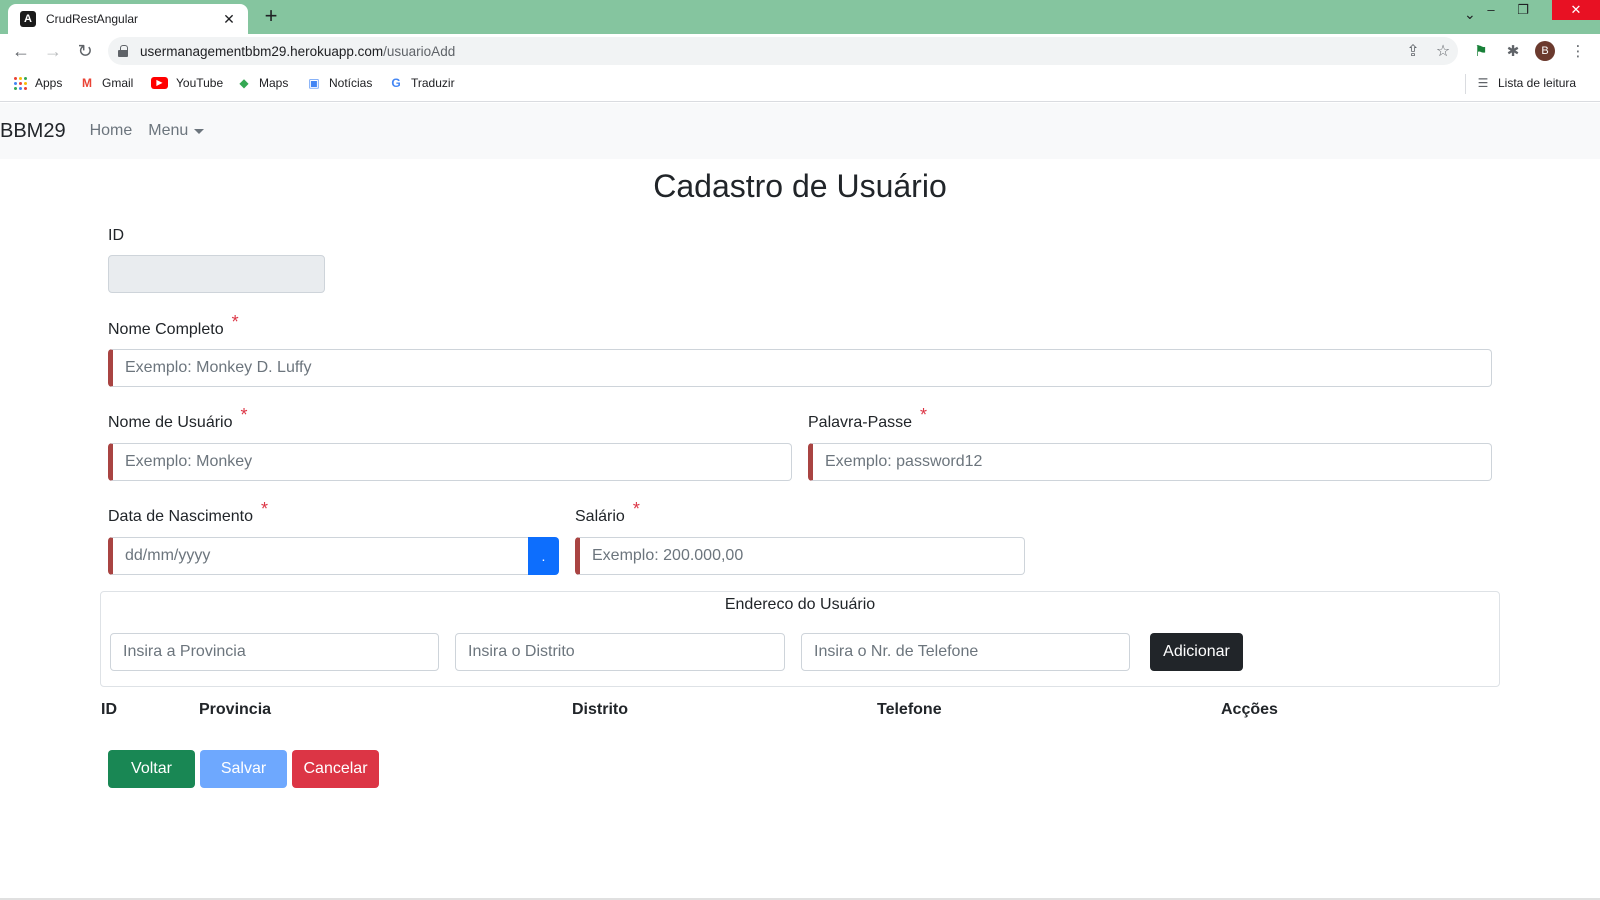  I want to click on page-title: Cadastro de Usuário, so click(800, 186).